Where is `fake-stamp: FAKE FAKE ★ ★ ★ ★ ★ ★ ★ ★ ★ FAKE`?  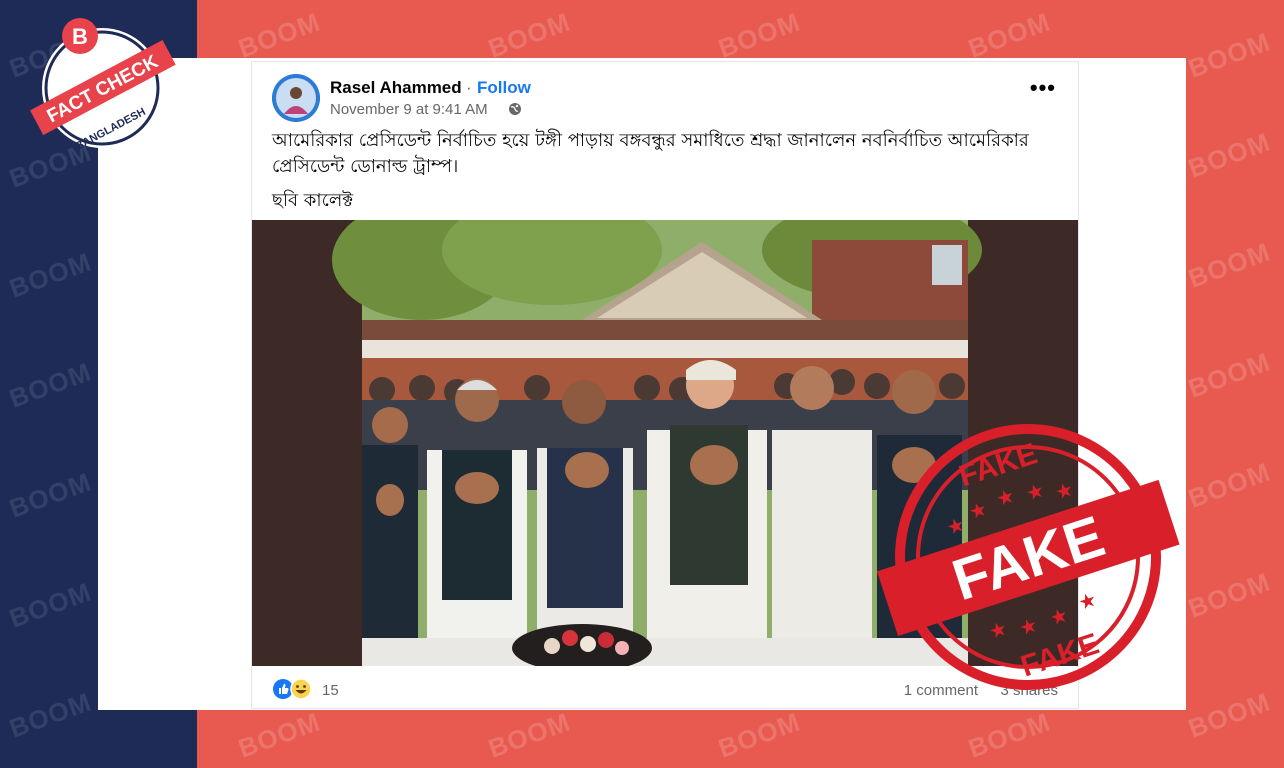 fake-stamp: FAKE FAKE ★ ★ ★ ★ ★ ★ ★ ★ ★ FAKE is located at coordinates (1028, 557).